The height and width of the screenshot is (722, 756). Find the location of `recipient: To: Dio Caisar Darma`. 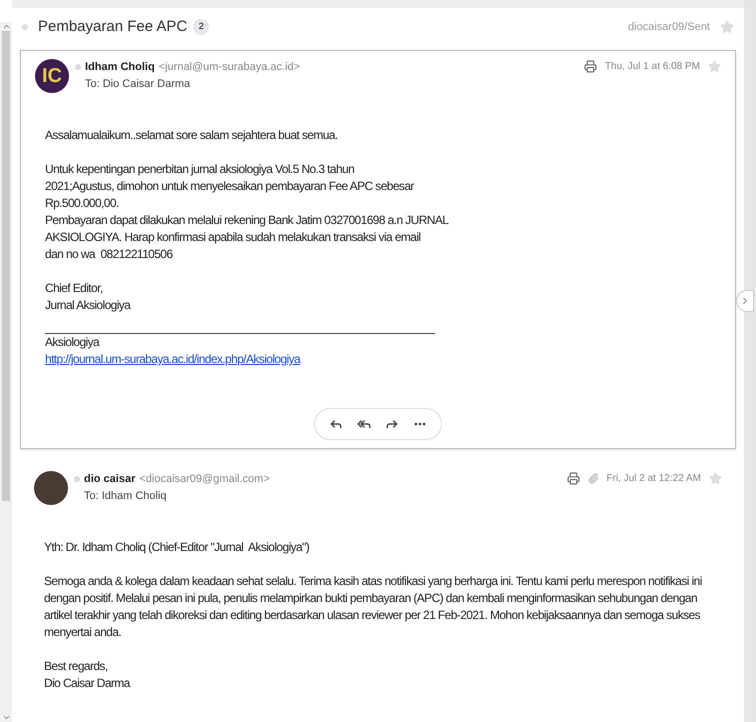

recipient: To: Dio Caisar Darma is located at coordinates (138, 84).